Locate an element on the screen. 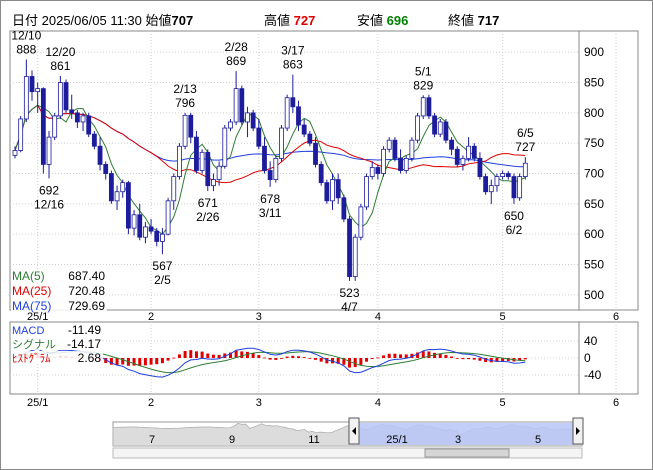 The width and height of the screenshot is (653, 470). legend-series-name: MA(25) is located at coordinates (31, 291).